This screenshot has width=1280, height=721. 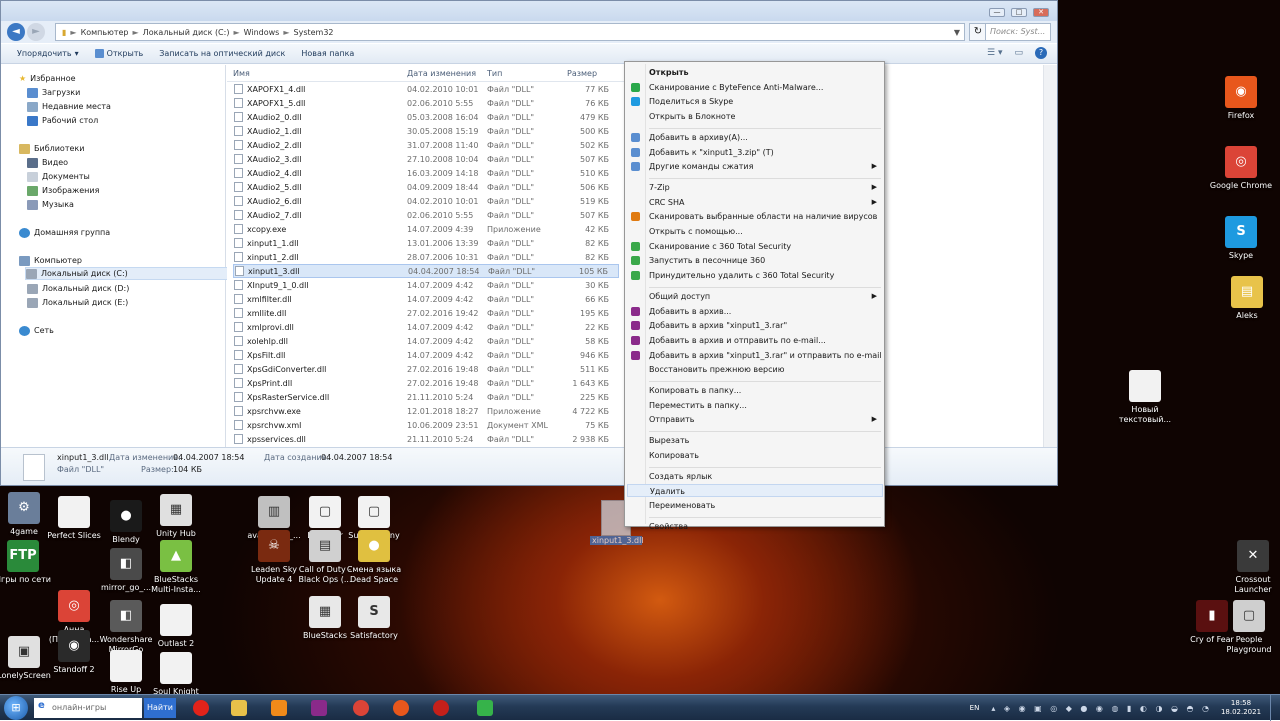 I want to click on help-icon: ?, so click(x=1041, y=53).